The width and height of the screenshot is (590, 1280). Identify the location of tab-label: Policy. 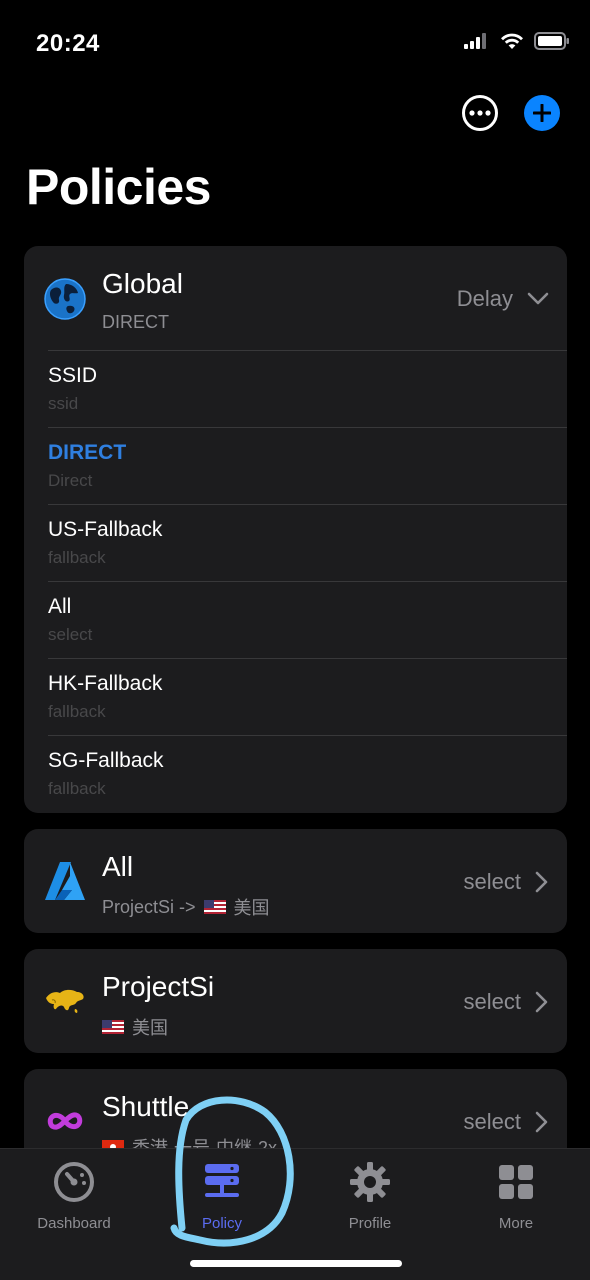
(221, 1223).